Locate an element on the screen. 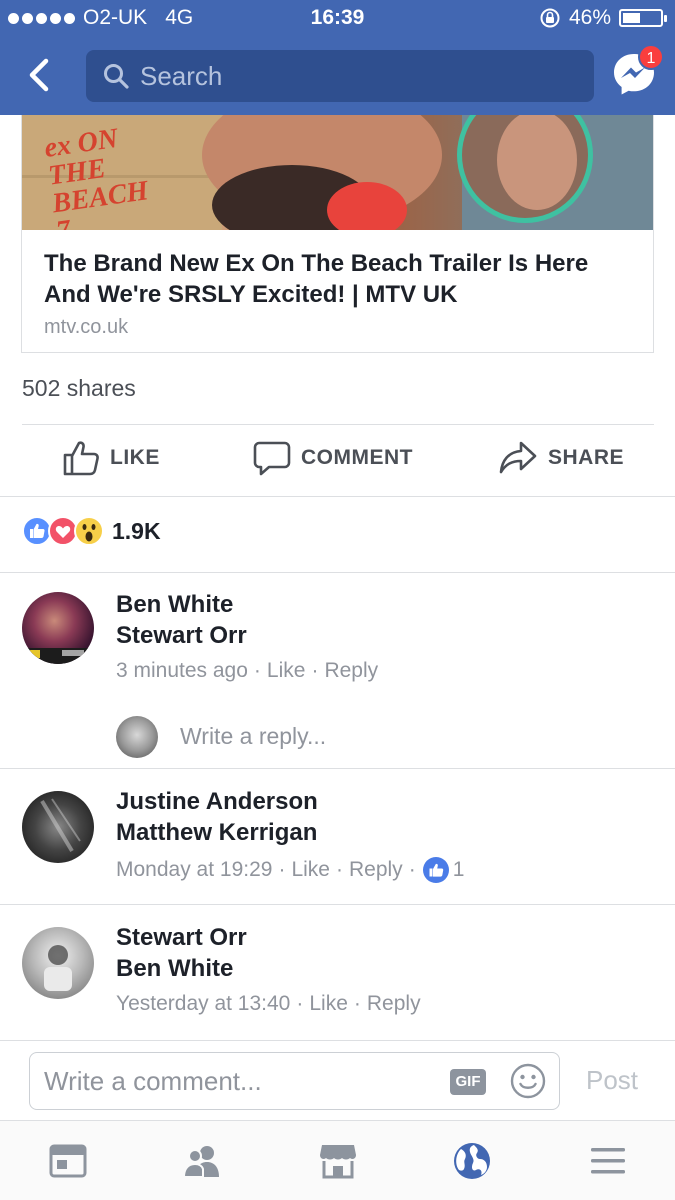  comment-like-badge-icon is located at coordinates (435, 870).